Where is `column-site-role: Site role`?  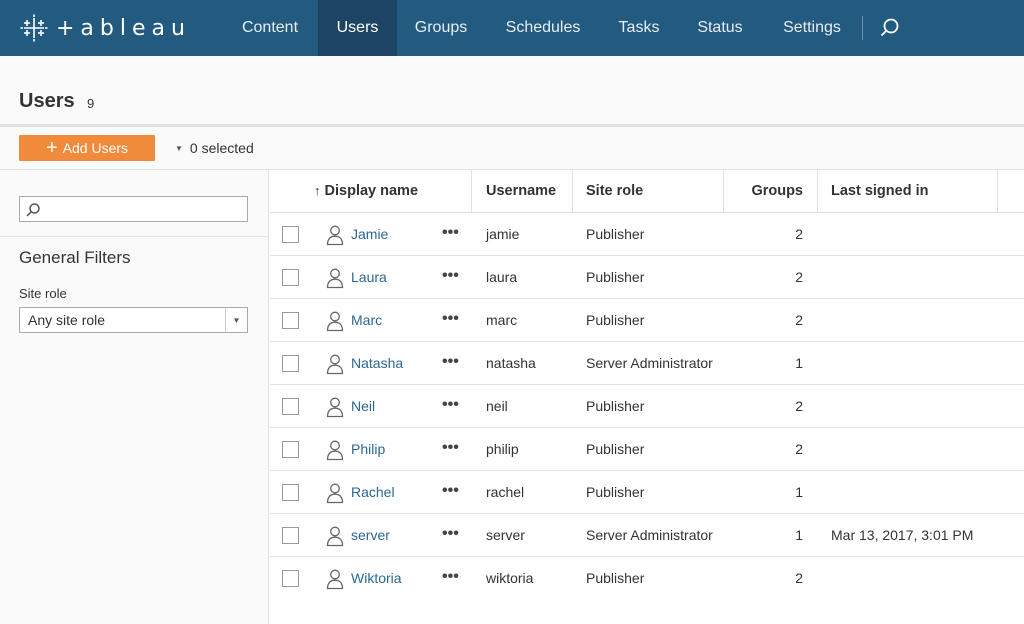
column-site-role: Site role is located at coordinates (614, 191).